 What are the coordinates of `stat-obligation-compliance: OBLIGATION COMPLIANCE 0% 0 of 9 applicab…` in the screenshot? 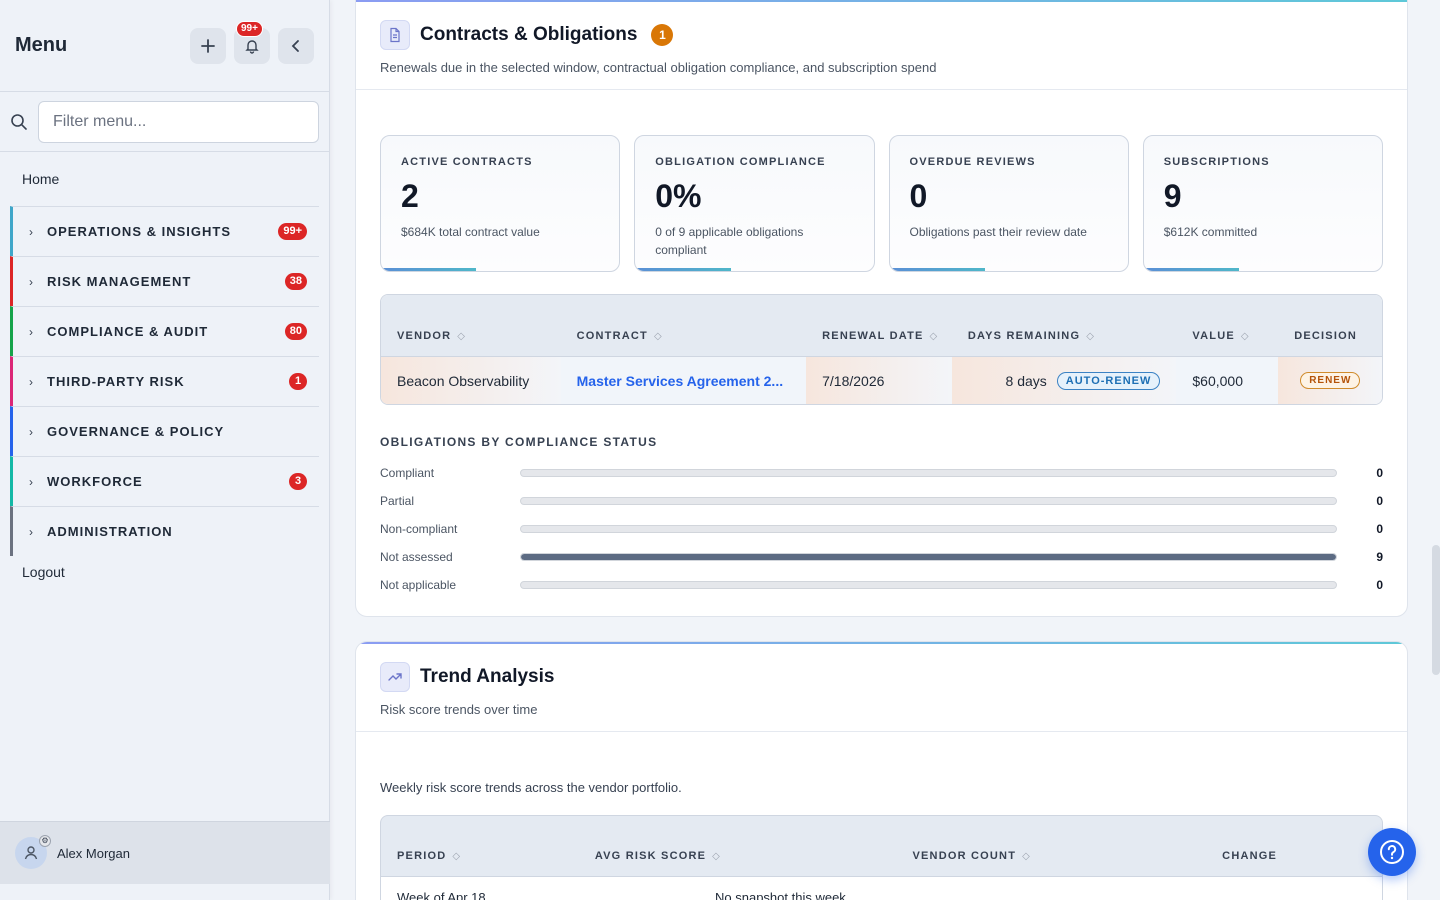 It's located at (754, 203).